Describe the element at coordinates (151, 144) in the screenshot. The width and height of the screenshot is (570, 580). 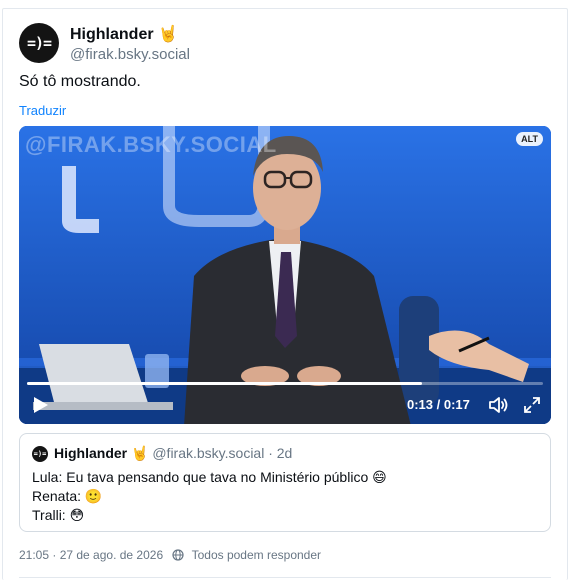
I see `video-watermark: @FIRAK.BSKY.SOCIAL` at that location.